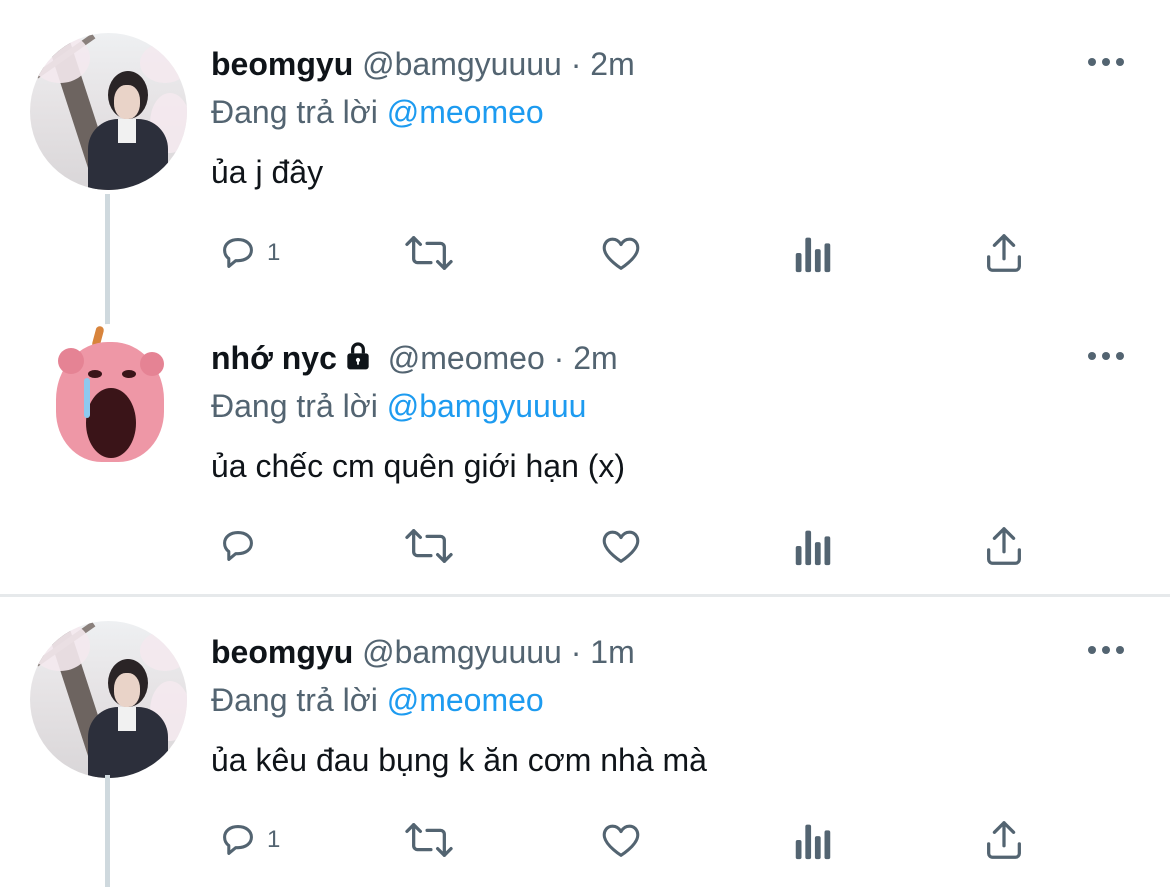 This screenshot has height=887, width=1170. I want to click on tweet-header: beomgyu @bamgyuuuu · 2m, so click(423, 64).